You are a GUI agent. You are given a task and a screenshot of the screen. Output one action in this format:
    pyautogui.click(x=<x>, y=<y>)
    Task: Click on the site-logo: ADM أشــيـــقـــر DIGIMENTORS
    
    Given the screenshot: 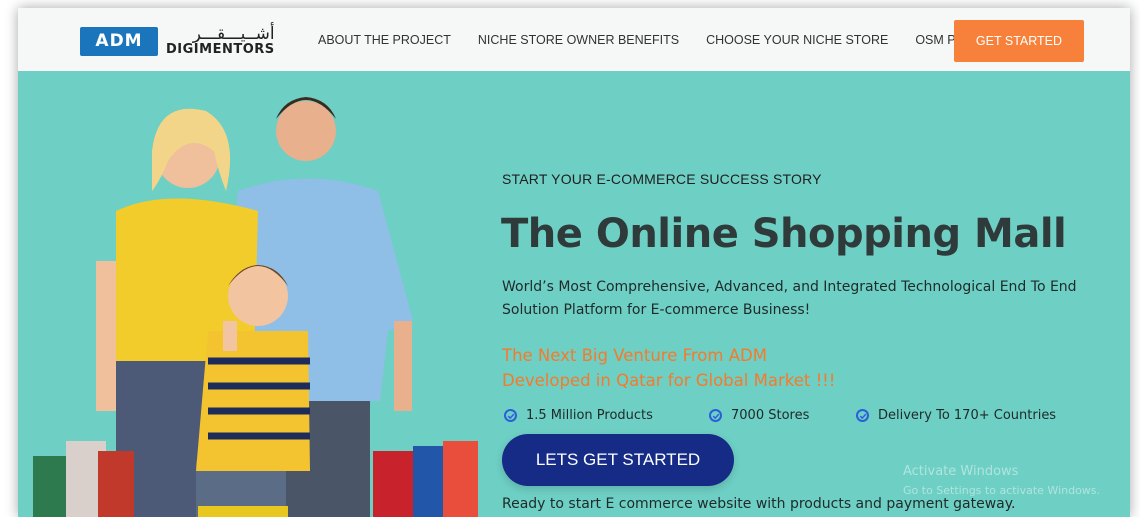 What is the action you would take?
    pyautogui.click(x=177, y=41)
    